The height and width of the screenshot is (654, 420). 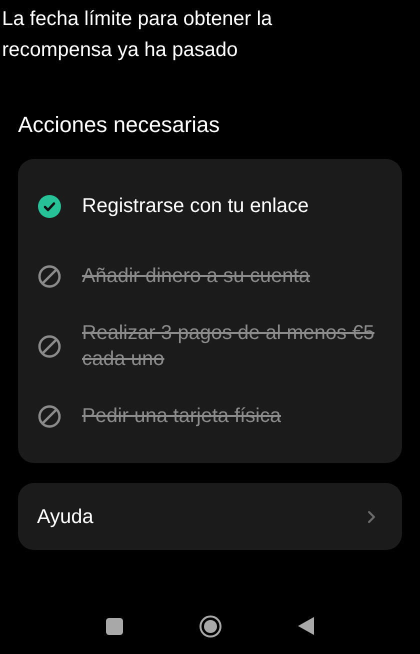 I want to click on action-label: Añadir dinero a su cuenta, so click(x=196, y=276).